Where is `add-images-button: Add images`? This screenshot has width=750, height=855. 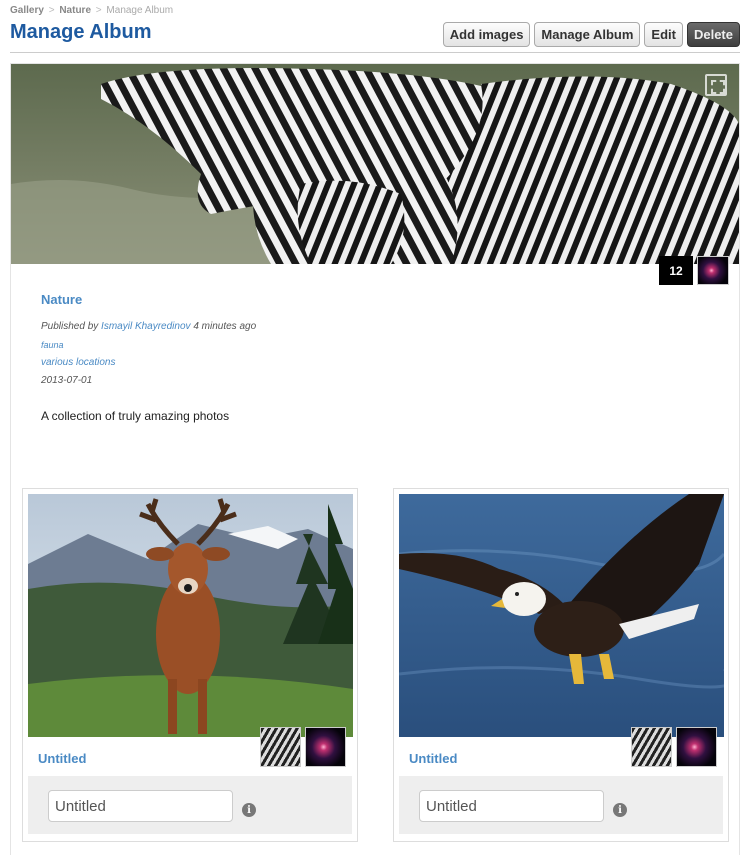 add-images-button: Add images is located at coordinates (486, 34).